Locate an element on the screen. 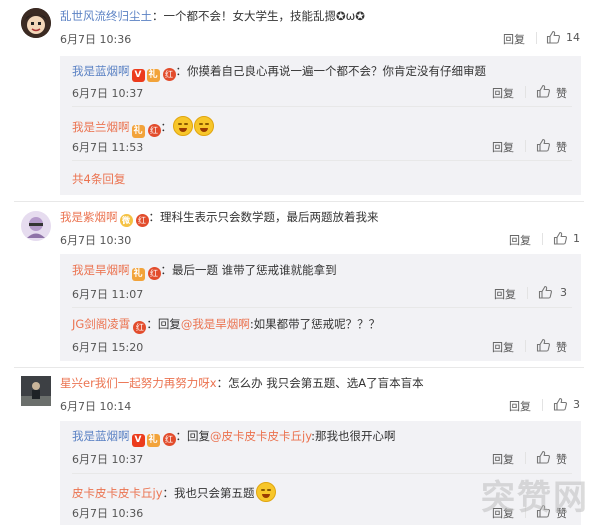 This screenshot has width=599, height=525. like-count: 1 is located at coordinates (576, 238).